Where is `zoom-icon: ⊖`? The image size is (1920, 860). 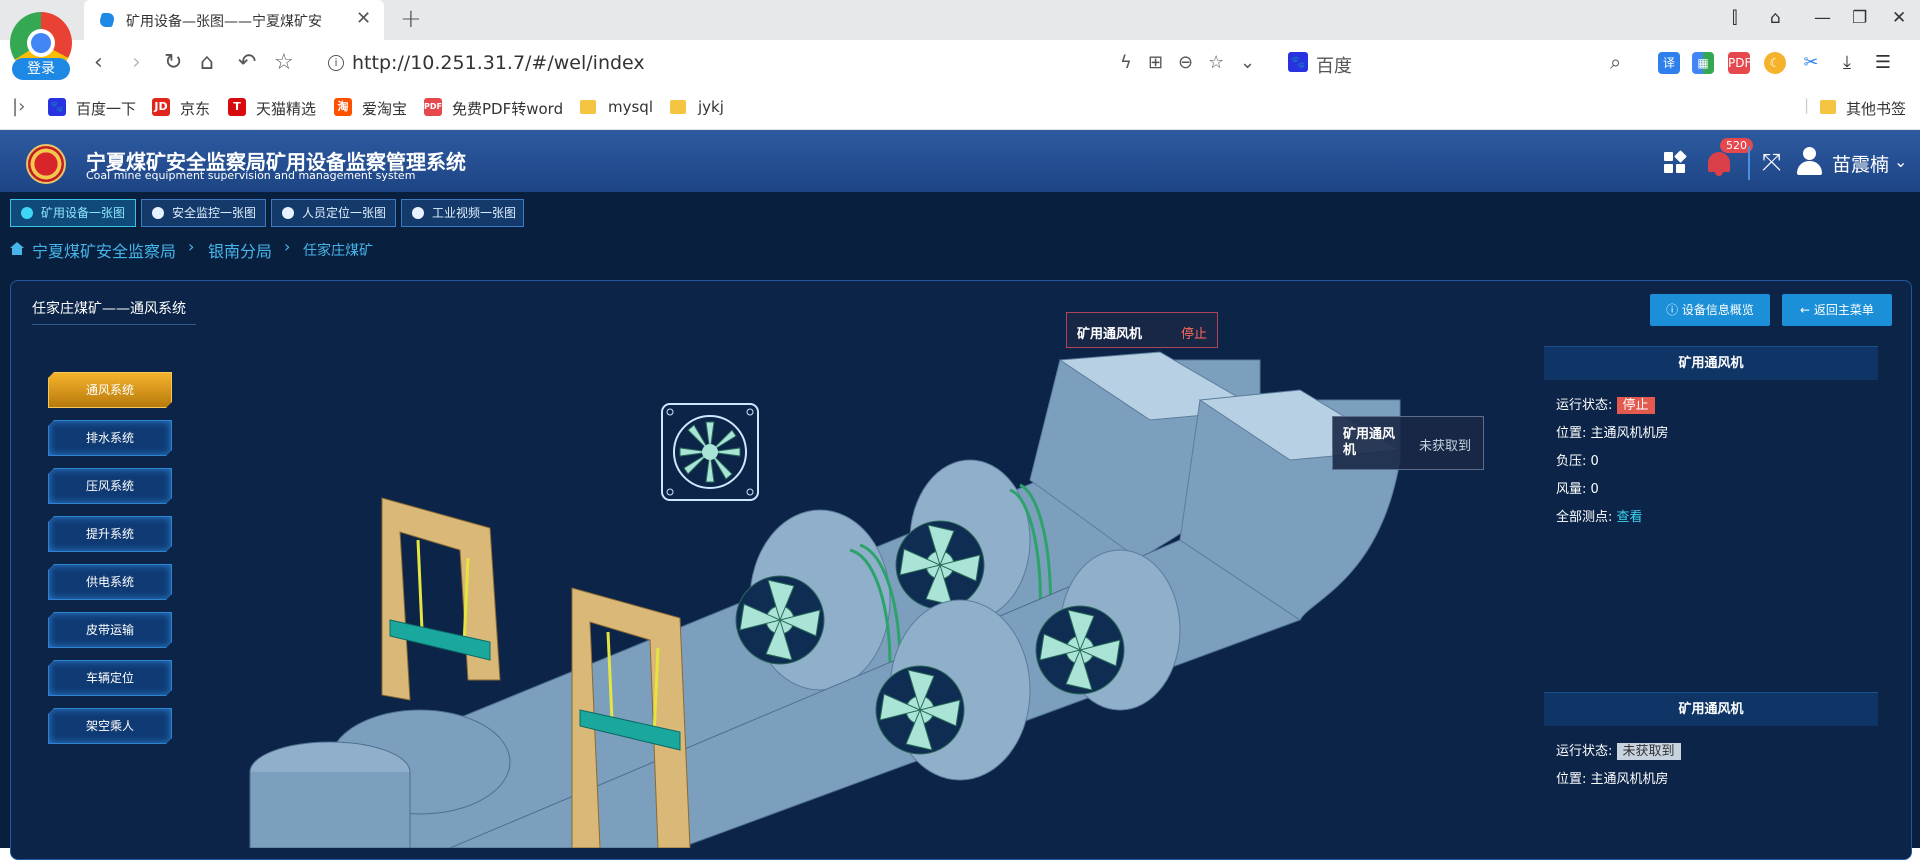
zoom-icon: ⊖ is located at coordinates (1185, 62).